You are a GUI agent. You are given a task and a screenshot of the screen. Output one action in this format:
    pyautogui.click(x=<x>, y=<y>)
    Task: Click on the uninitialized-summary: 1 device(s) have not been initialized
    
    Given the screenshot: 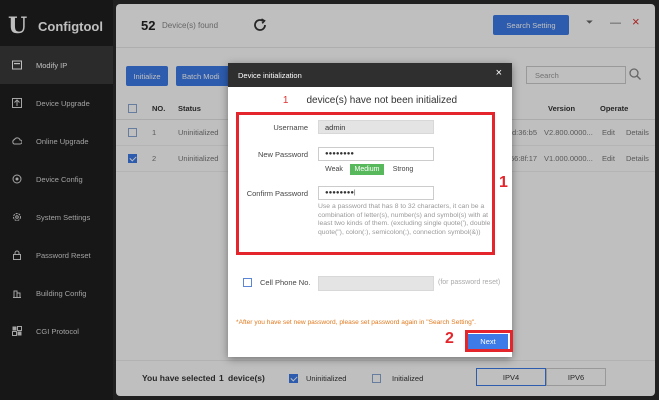 What is the action you would take?
    pyautogui.click(x=370, y=100)
    